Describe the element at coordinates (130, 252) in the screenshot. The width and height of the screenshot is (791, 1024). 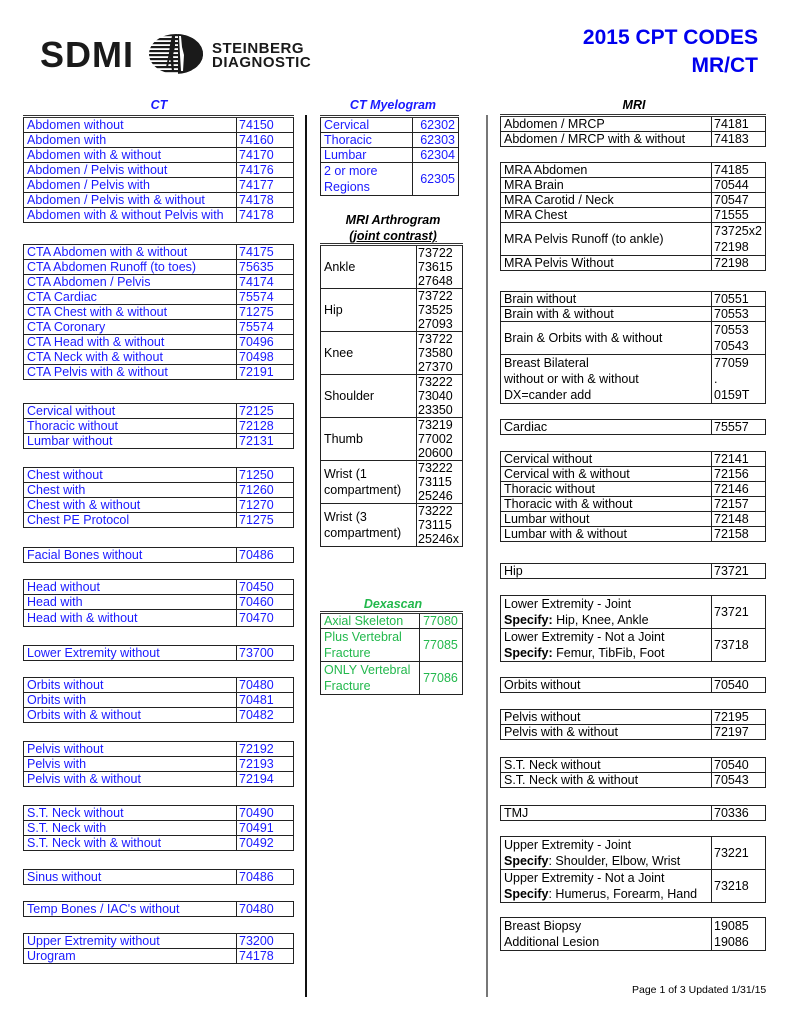
I see `procedure-name: CTA Abdomen with & without` at that location.